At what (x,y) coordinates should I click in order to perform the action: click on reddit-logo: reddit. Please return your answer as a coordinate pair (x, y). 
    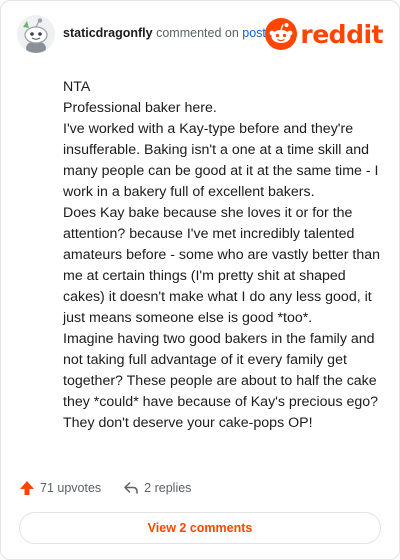
    Looking at the image, I should click on (324, 34).